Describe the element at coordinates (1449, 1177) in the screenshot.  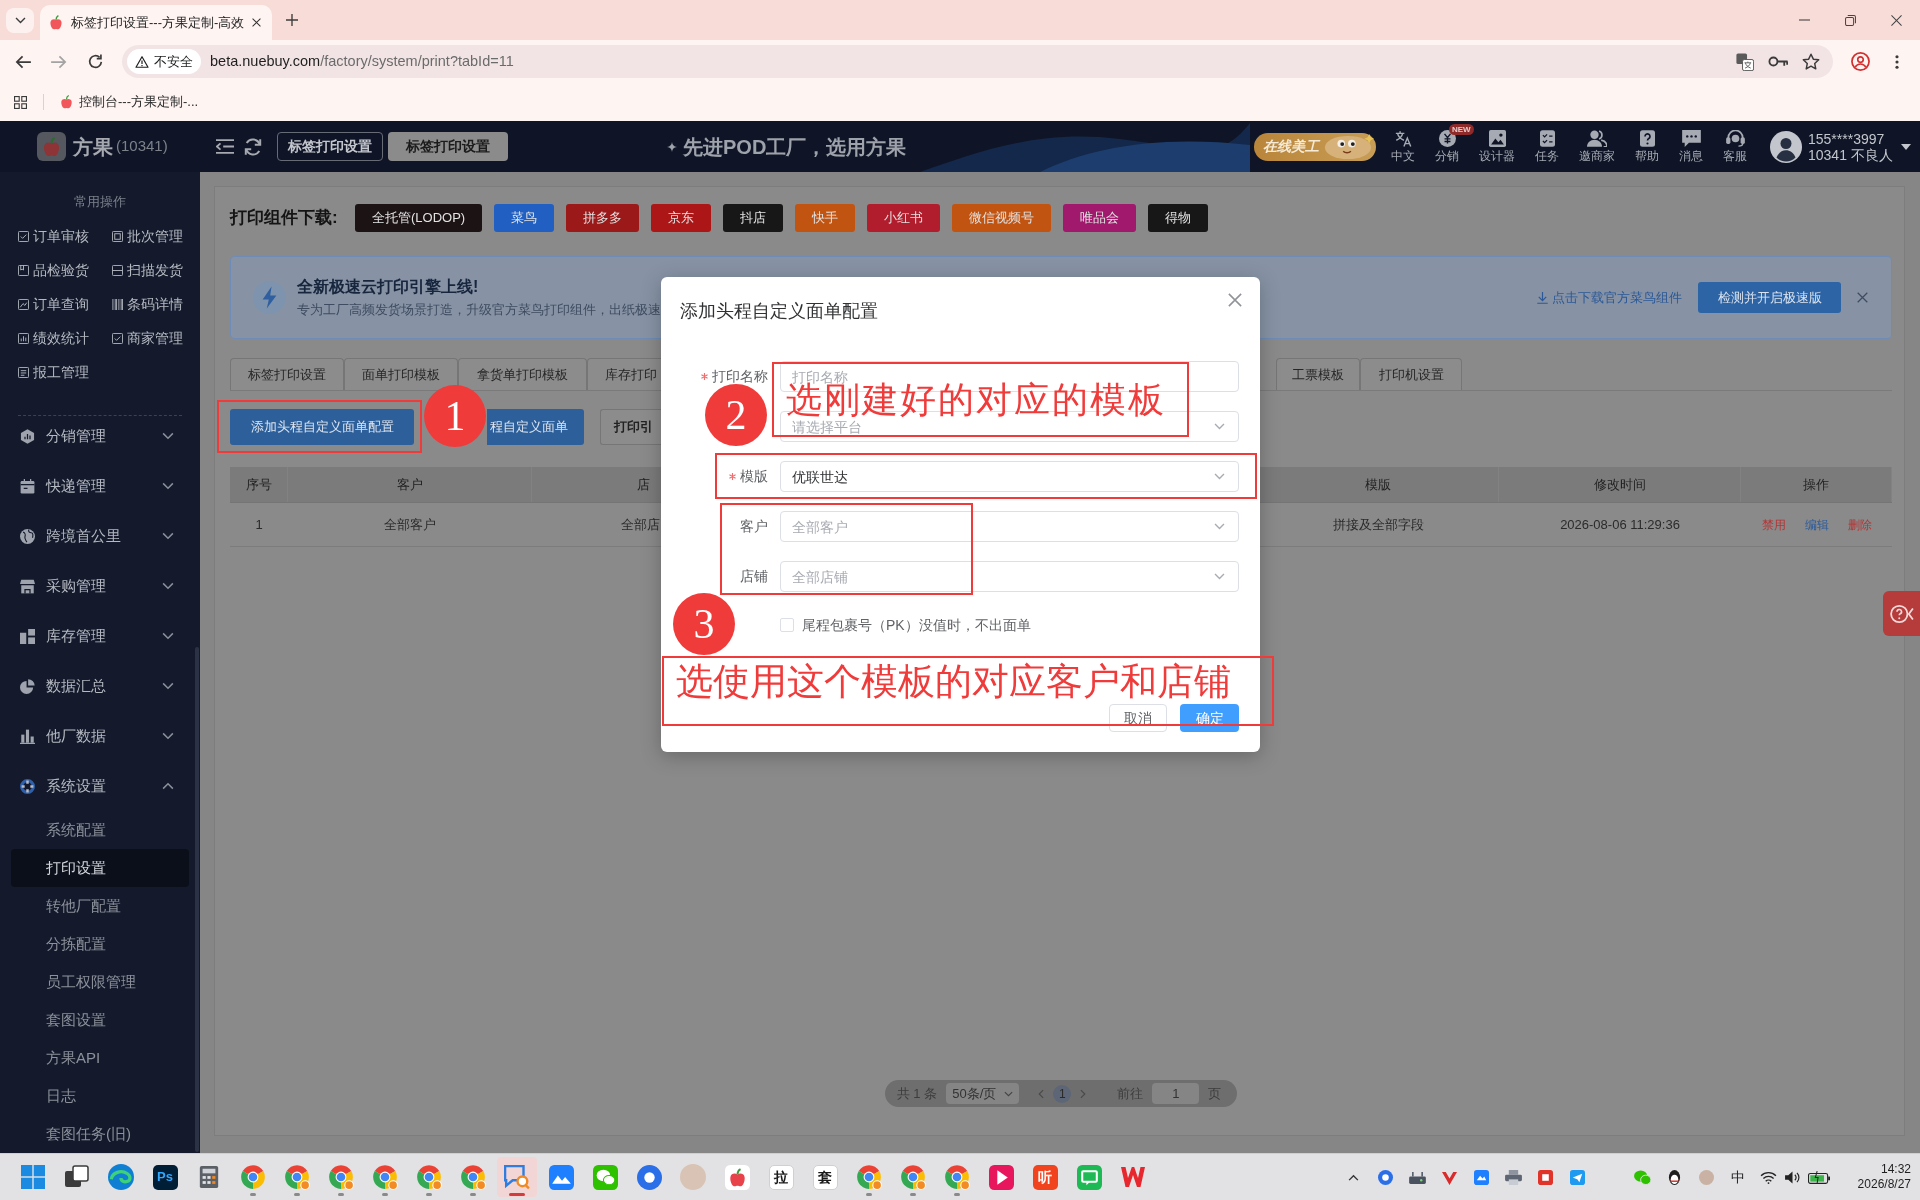
I see `v-shape-icon` at that location.